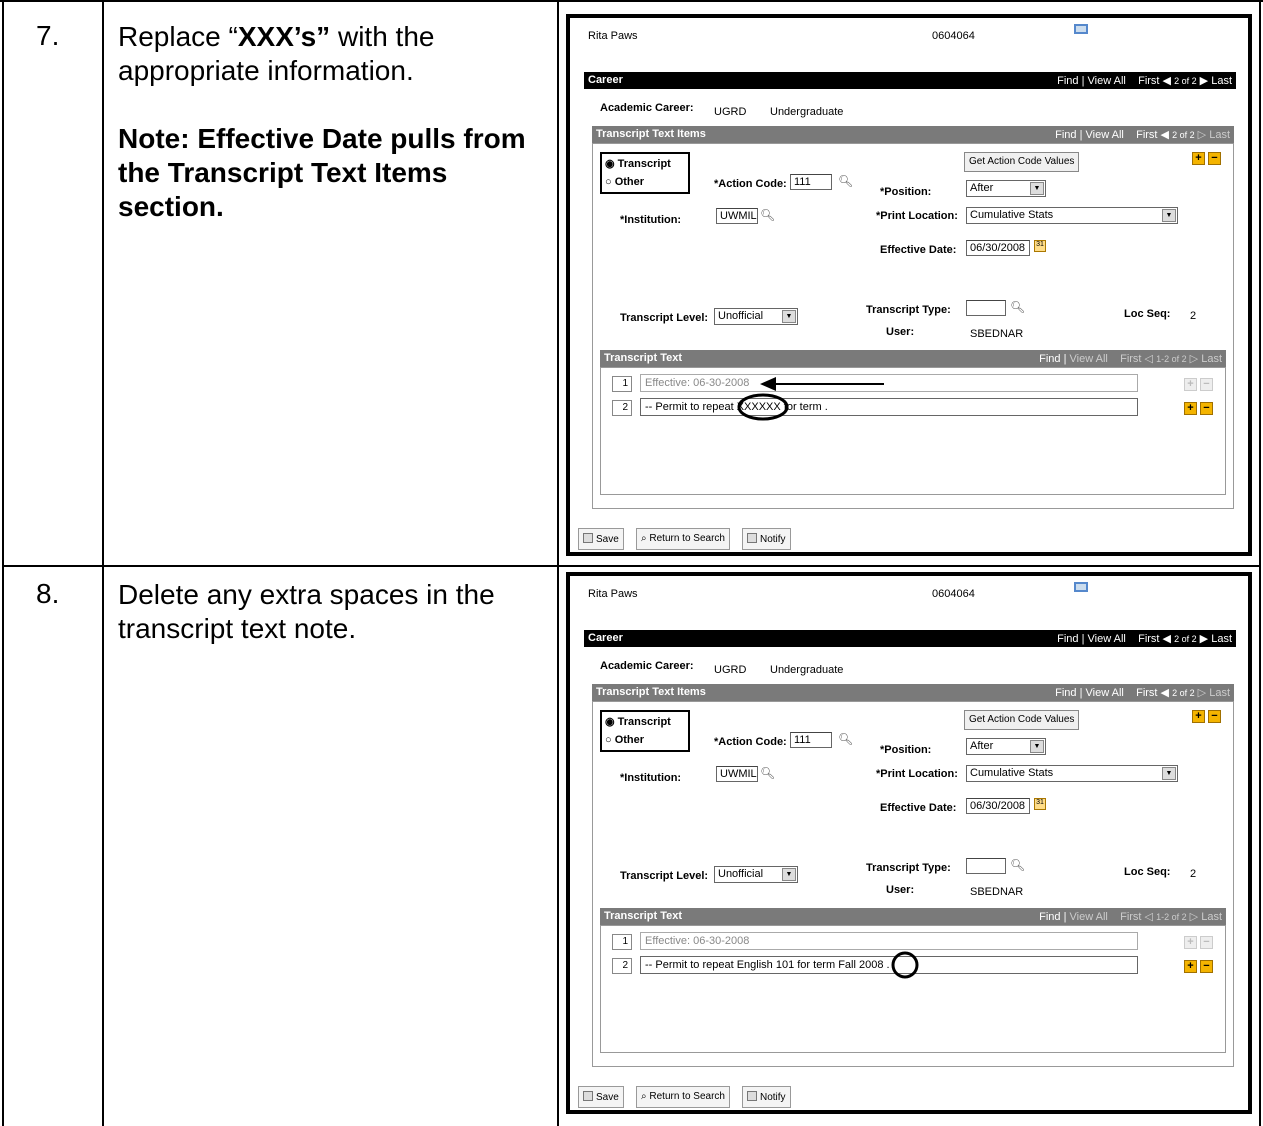 This screenshot has width=1263, height=1126. I want to click on save-icon, so click(588, 538).